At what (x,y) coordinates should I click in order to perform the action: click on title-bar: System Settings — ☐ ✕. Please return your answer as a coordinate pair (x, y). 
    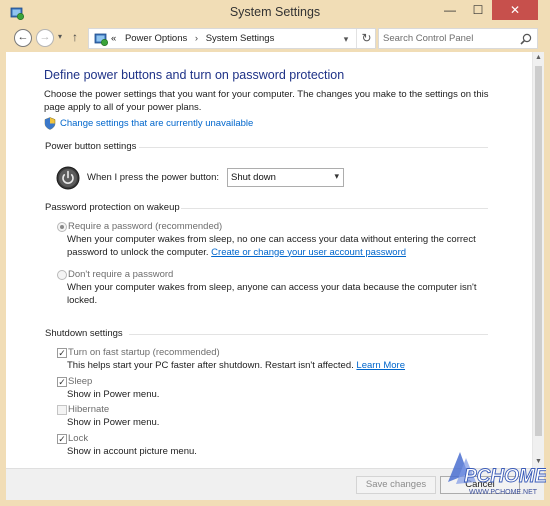
    Looking at the image, I should click on (275, 12).